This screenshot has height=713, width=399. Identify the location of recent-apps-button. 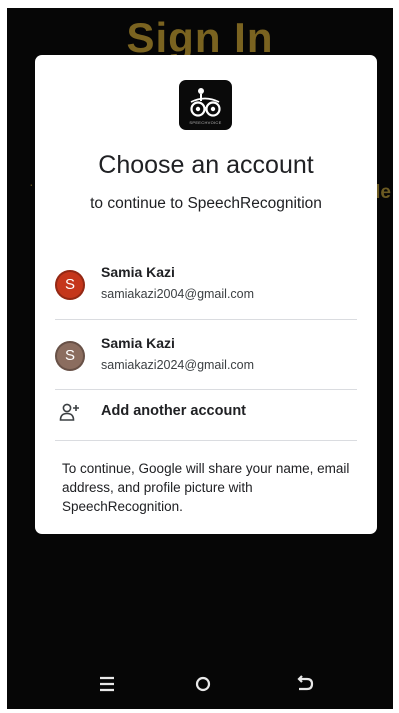
(107, 684).